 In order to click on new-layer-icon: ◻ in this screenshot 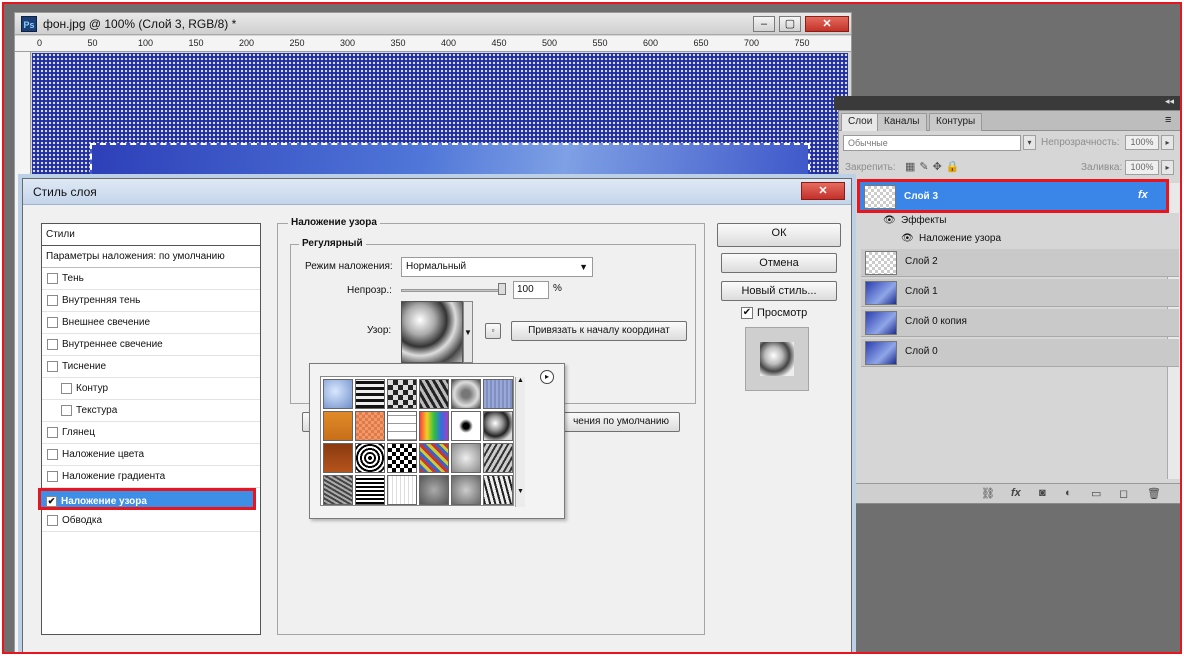, I will do `click(1123, 493)`.